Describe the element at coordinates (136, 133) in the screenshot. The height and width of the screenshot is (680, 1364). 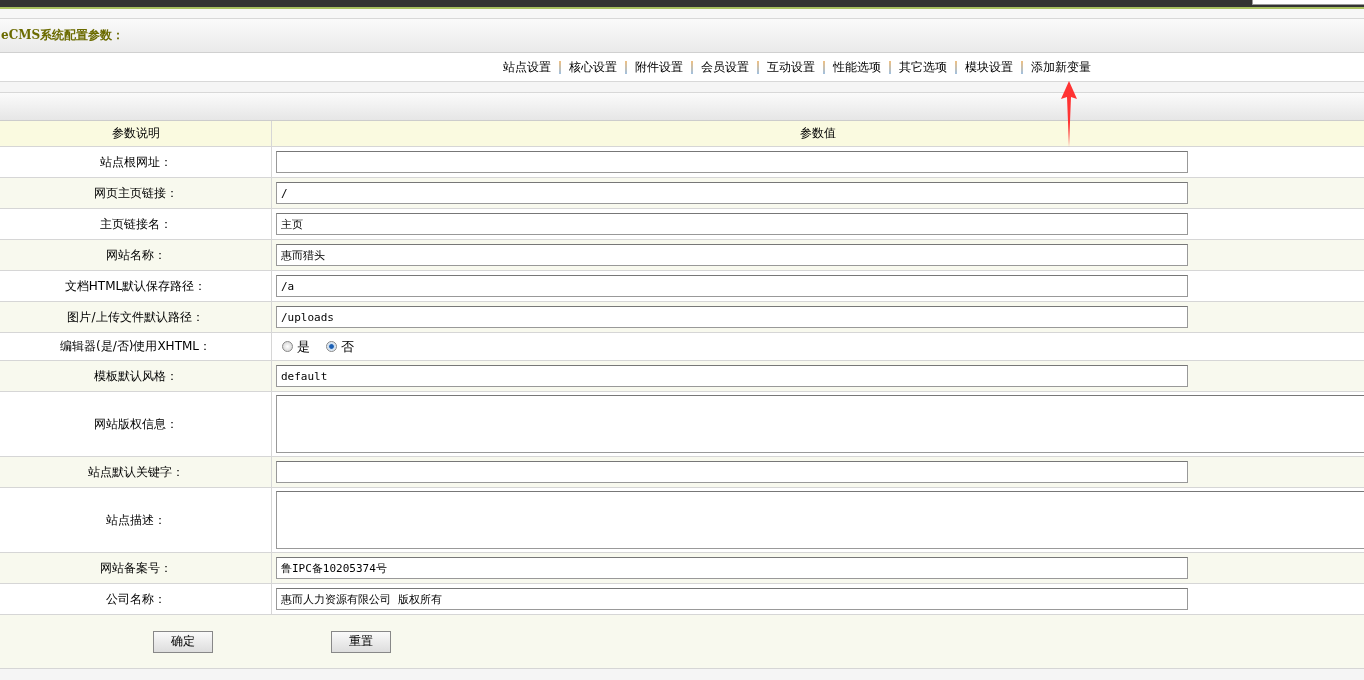
I see `column-header: 参数说明` at that location.